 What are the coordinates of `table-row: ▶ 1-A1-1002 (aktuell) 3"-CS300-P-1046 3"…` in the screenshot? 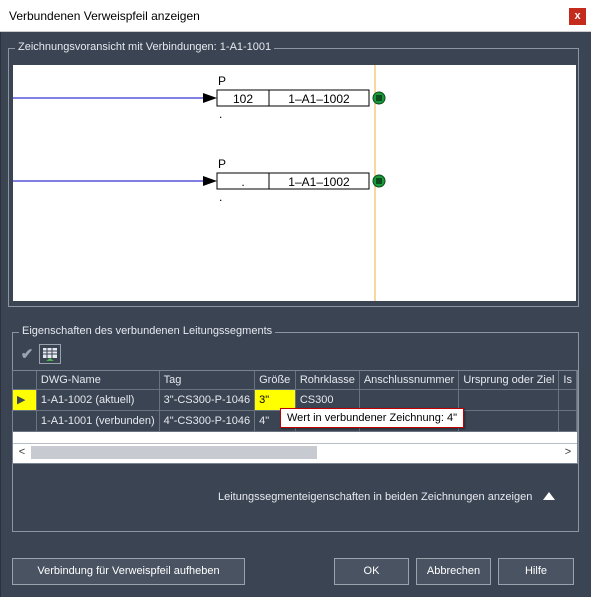 It's located at (295, 400).